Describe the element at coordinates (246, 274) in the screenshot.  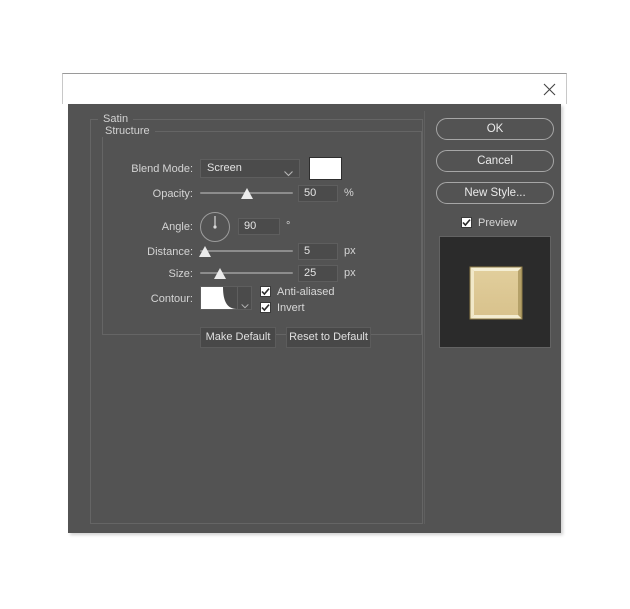
I see `size-slider` at that location.